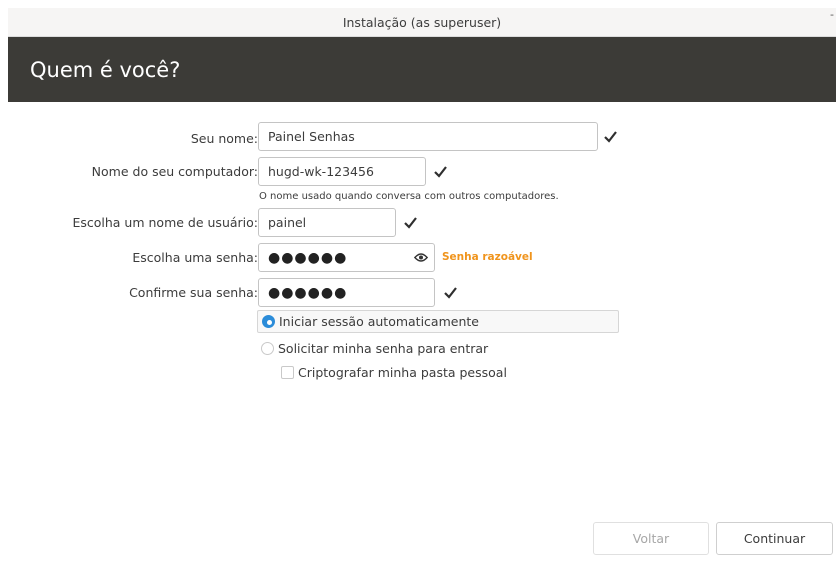  I want to click on page-title: Quem é você?, so click(105, 69).